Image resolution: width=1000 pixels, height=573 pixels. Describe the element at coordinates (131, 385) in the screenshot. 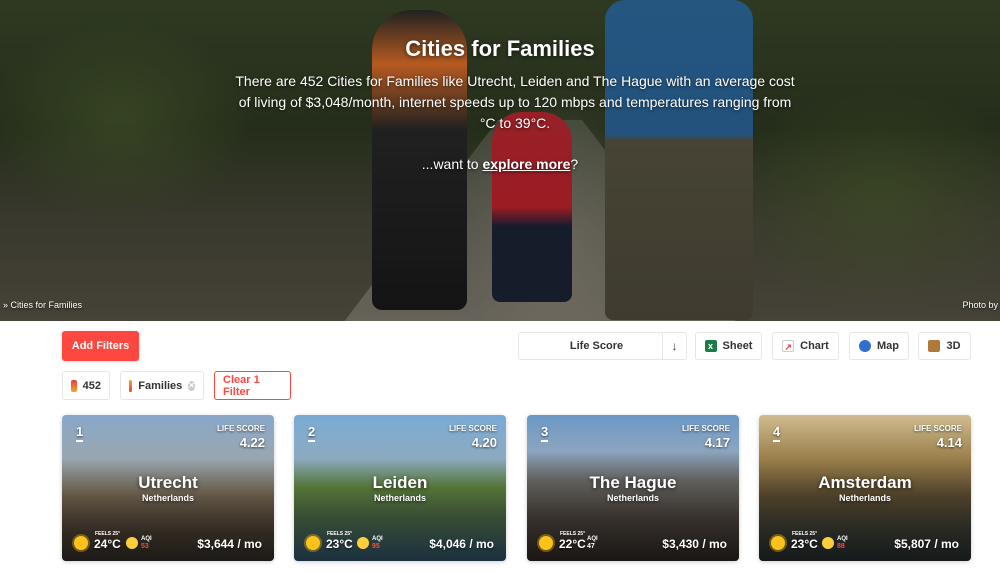

I see `family-icon` at that location.